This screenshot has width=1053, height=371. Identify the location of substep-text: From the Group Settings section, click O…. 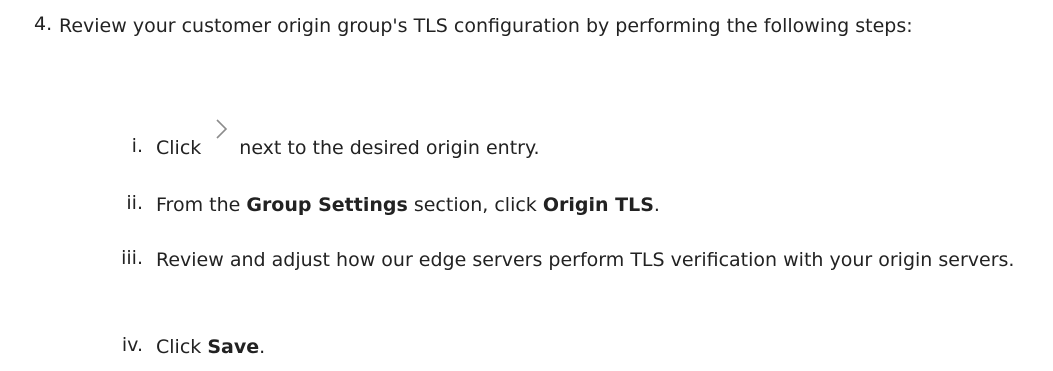
(601, 205).